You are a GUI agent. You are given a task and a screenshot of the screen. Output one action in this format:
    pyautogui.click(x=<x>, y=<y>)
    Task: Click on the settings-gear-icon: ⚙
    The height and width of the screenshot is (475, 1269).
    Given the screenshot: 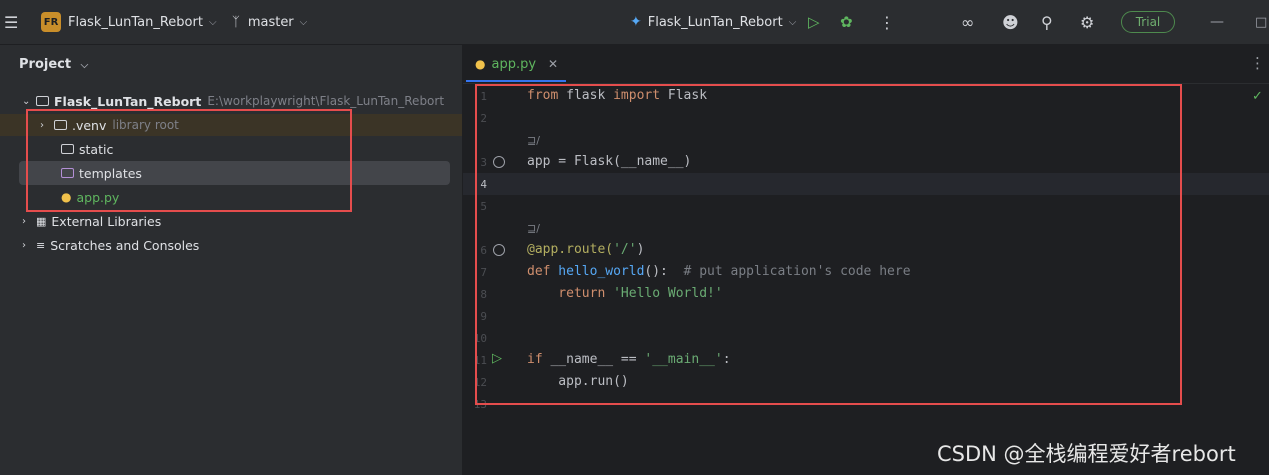 What is the action you would take?
    pyautogui.click(x=1087, y=22)
    